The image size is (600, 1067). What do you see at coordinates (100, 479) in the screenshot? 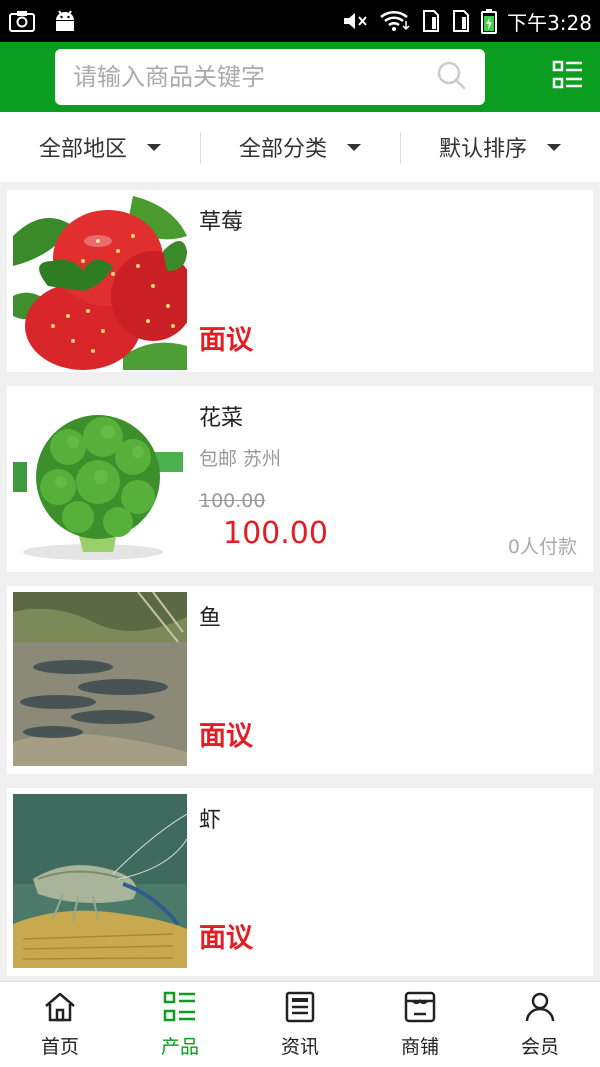
I see `product-image-broccoli` at bounding box center [100, 479].